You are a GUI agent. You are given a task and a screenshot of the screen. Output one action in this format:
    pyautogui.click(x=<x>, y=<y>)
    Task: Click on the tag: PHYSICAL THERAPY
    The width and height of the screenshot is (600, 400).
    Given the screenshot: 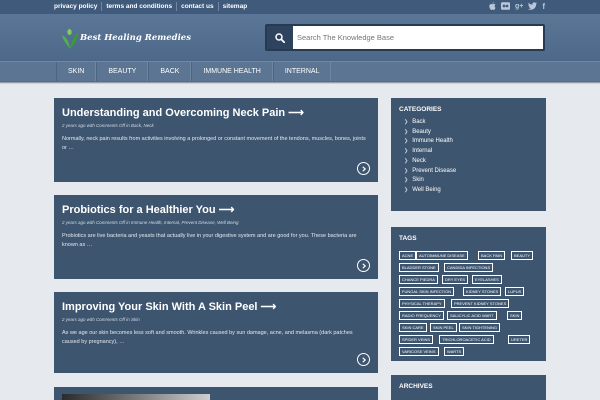 What is the action you would take?
    pyautogui.click(x=422, y=303)
    